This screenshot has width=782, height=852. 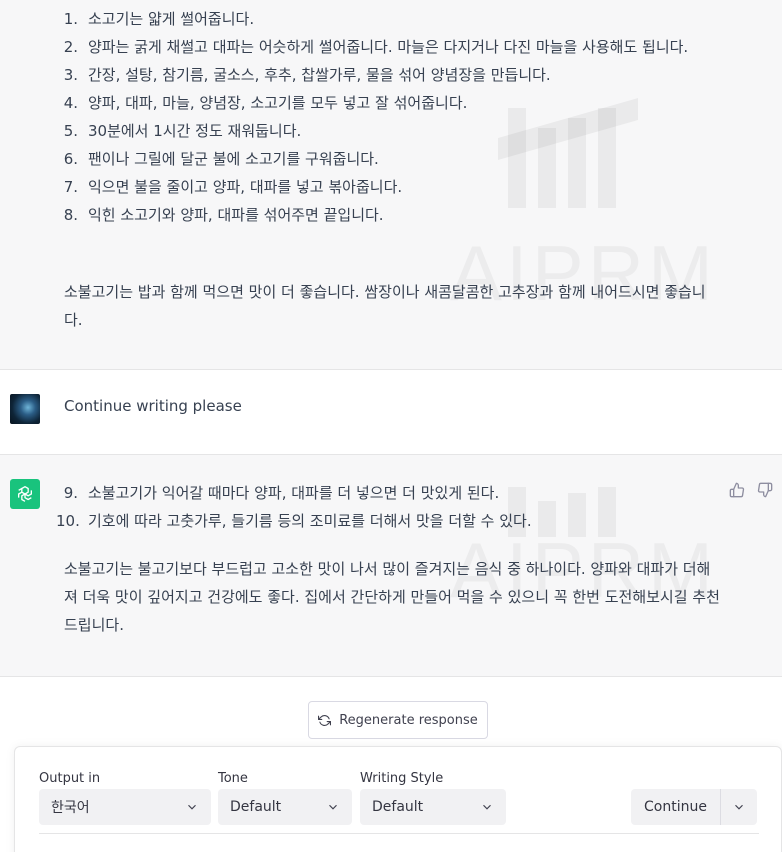 I want to click on thumbs-down-icon, so click(x=765, y=490).